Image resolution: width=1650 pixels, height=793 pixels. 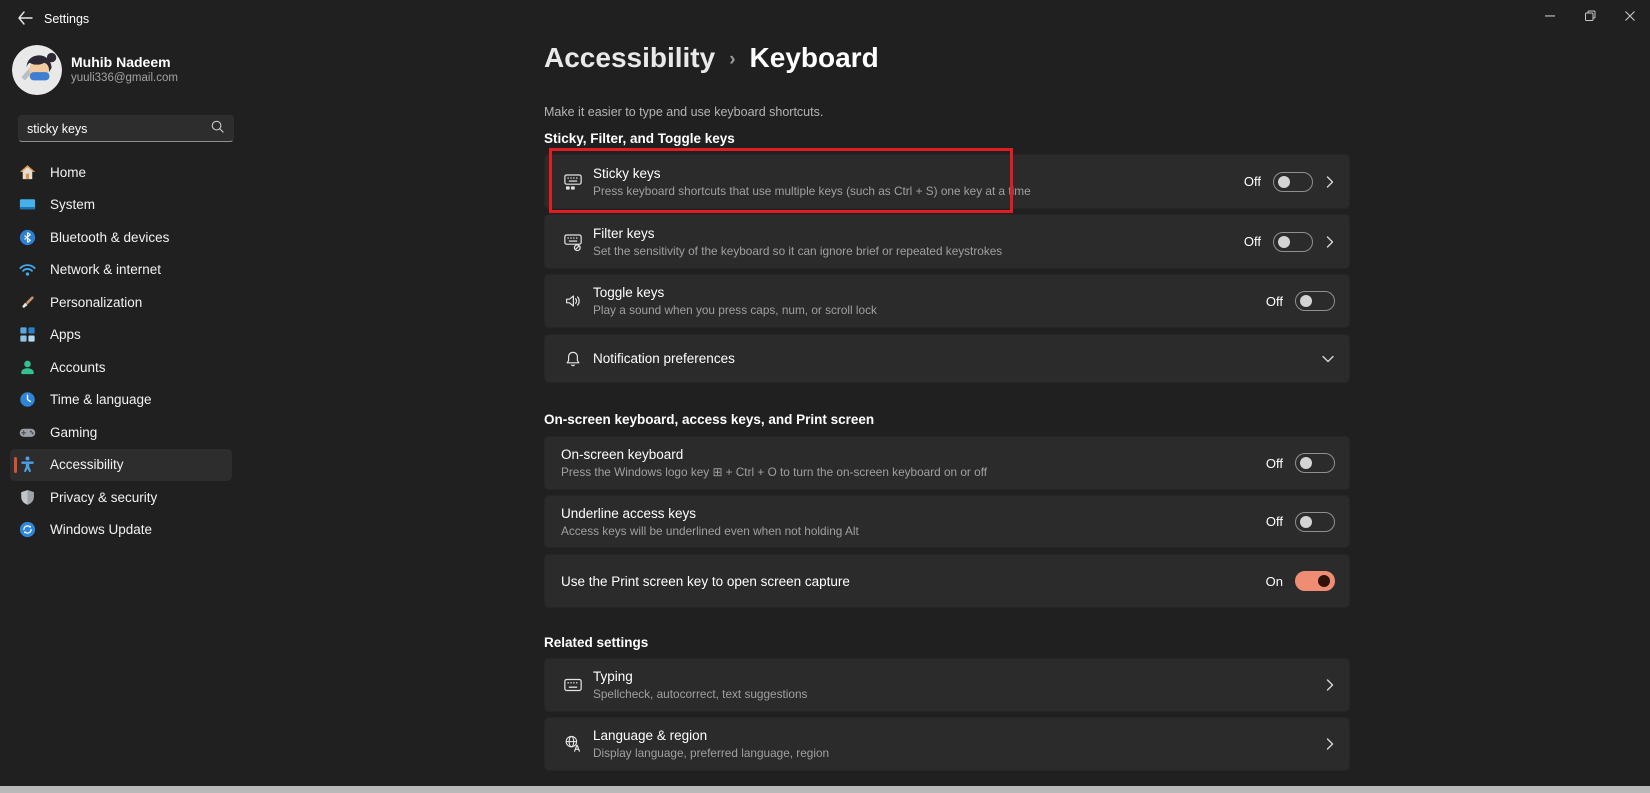 I want to click on row-title: Underline access keys, so click(x=629, y=513).